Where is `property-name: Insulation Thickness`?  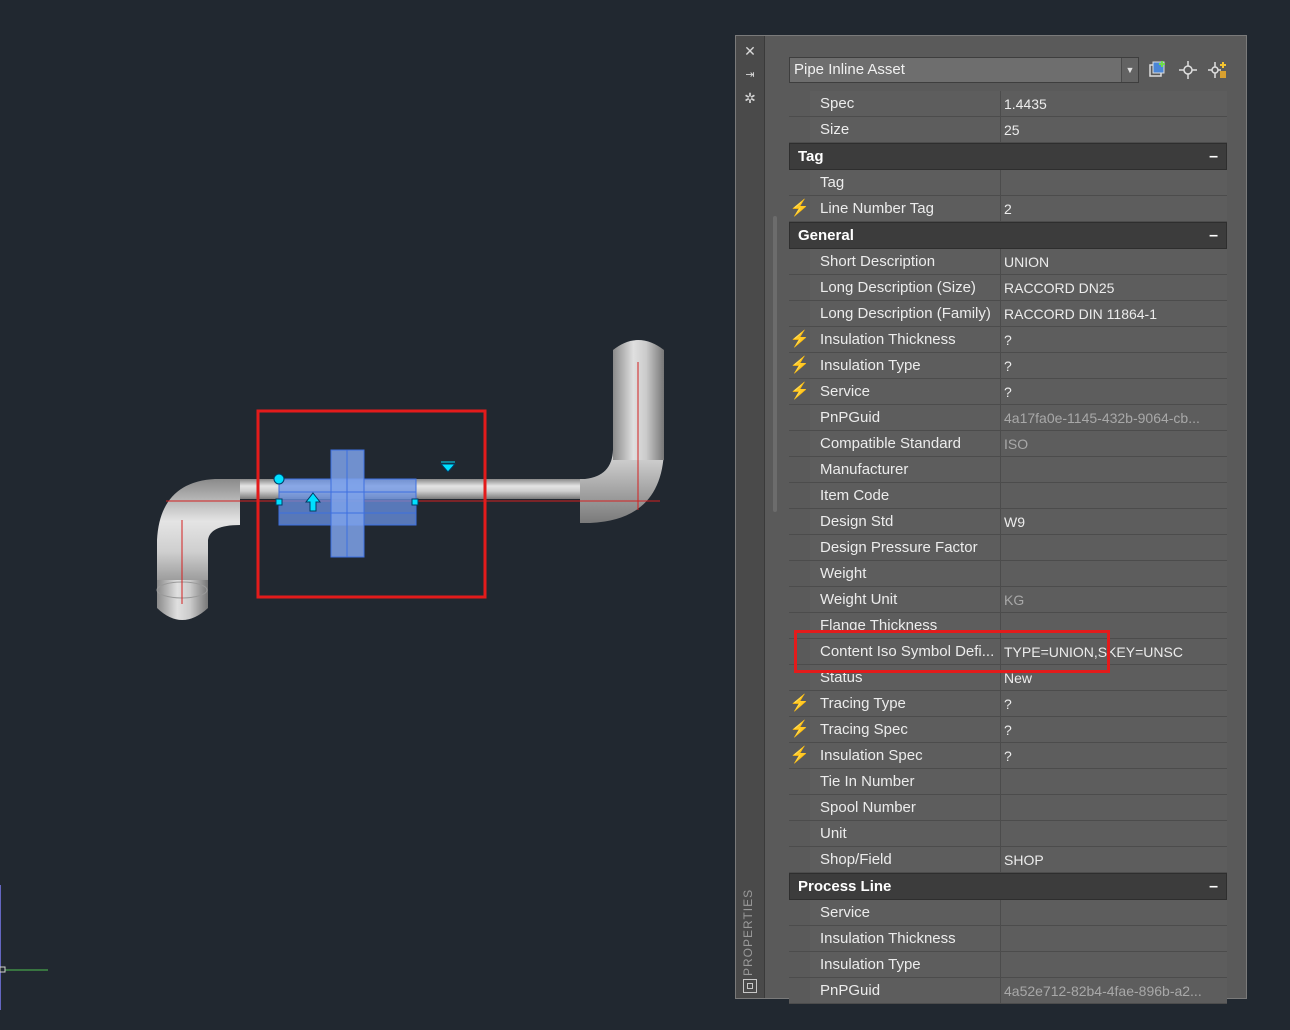 property-name: Insulation Thickness is located at coordinates (905, 339).